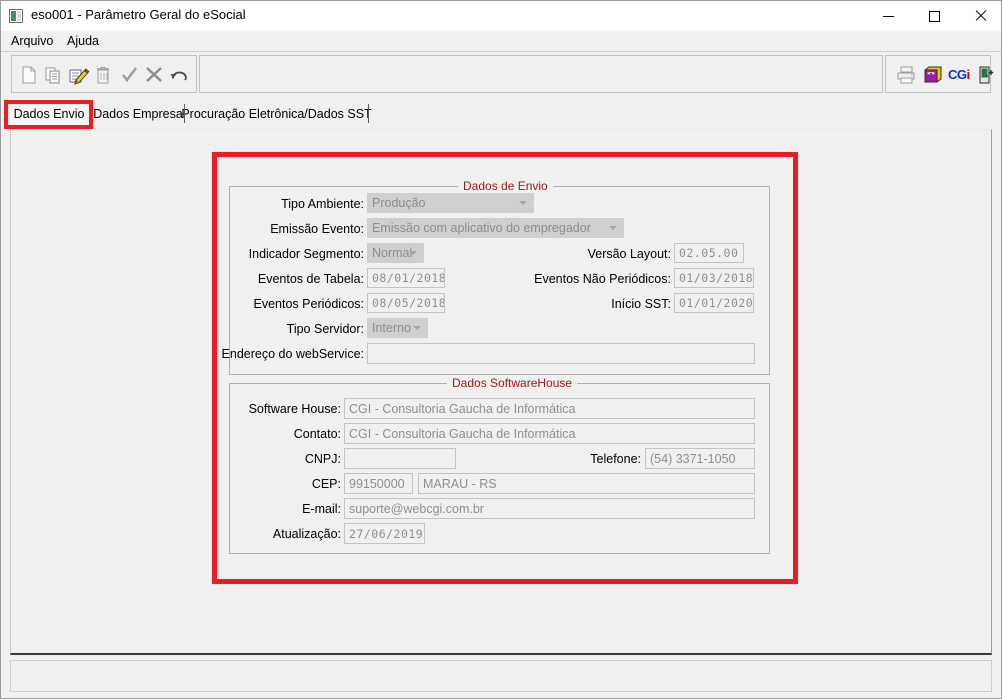  Describe the element at coordinates (138, 113) in the screenshot. I see `tab-dados-empresa: Dados Empresa` at that location.